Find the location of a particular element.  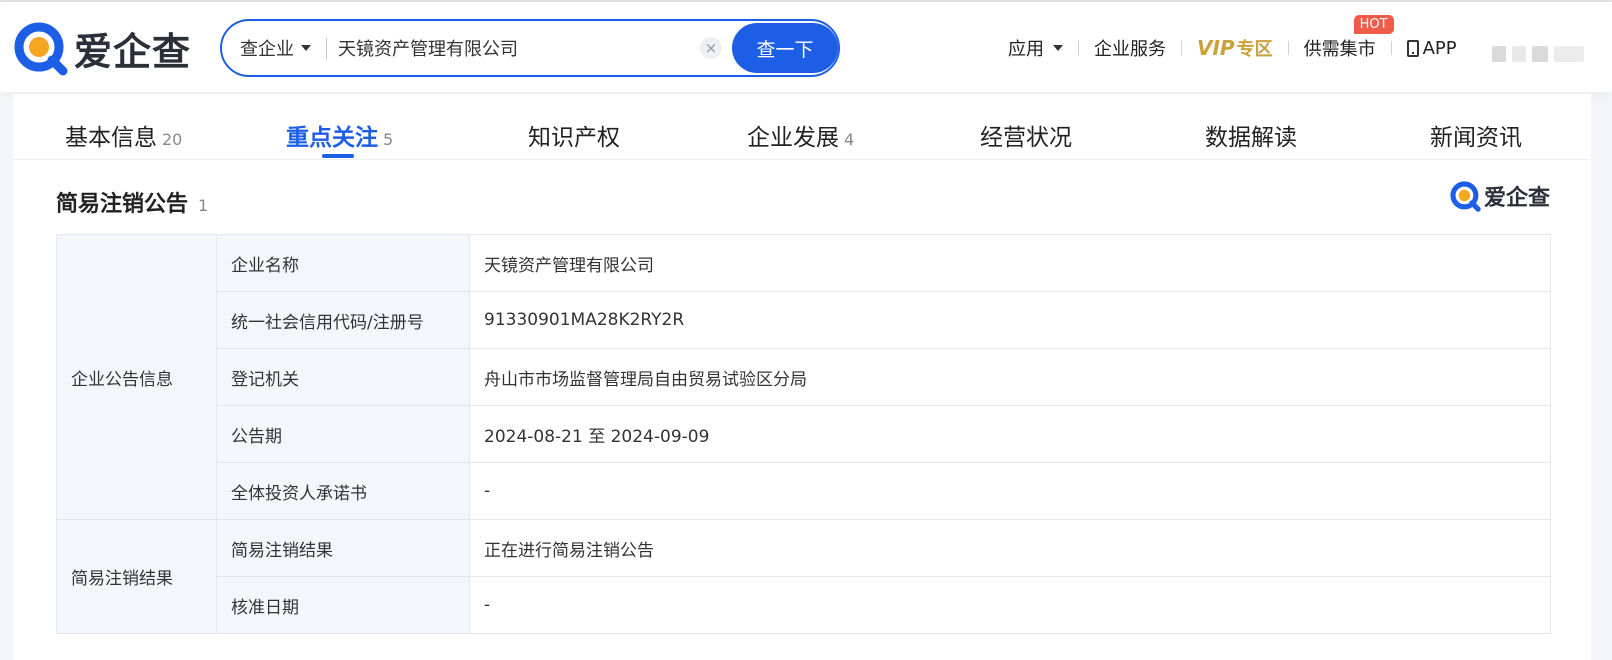

group-label-cancellation-result: 简易注销结果 is located at coordinates (136, 576).